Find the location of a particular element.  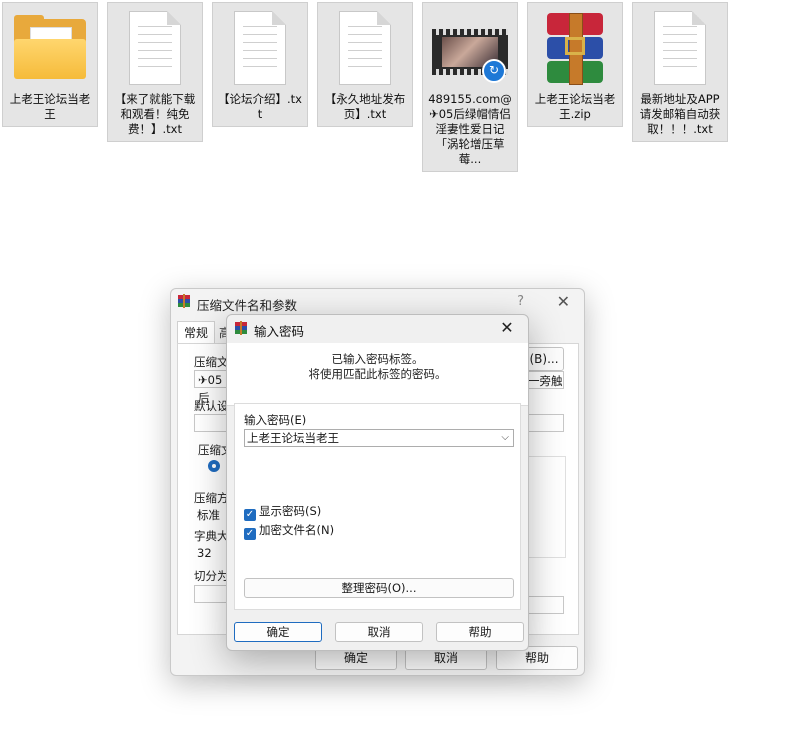

password-set-field is located at coordinates (546, 605).